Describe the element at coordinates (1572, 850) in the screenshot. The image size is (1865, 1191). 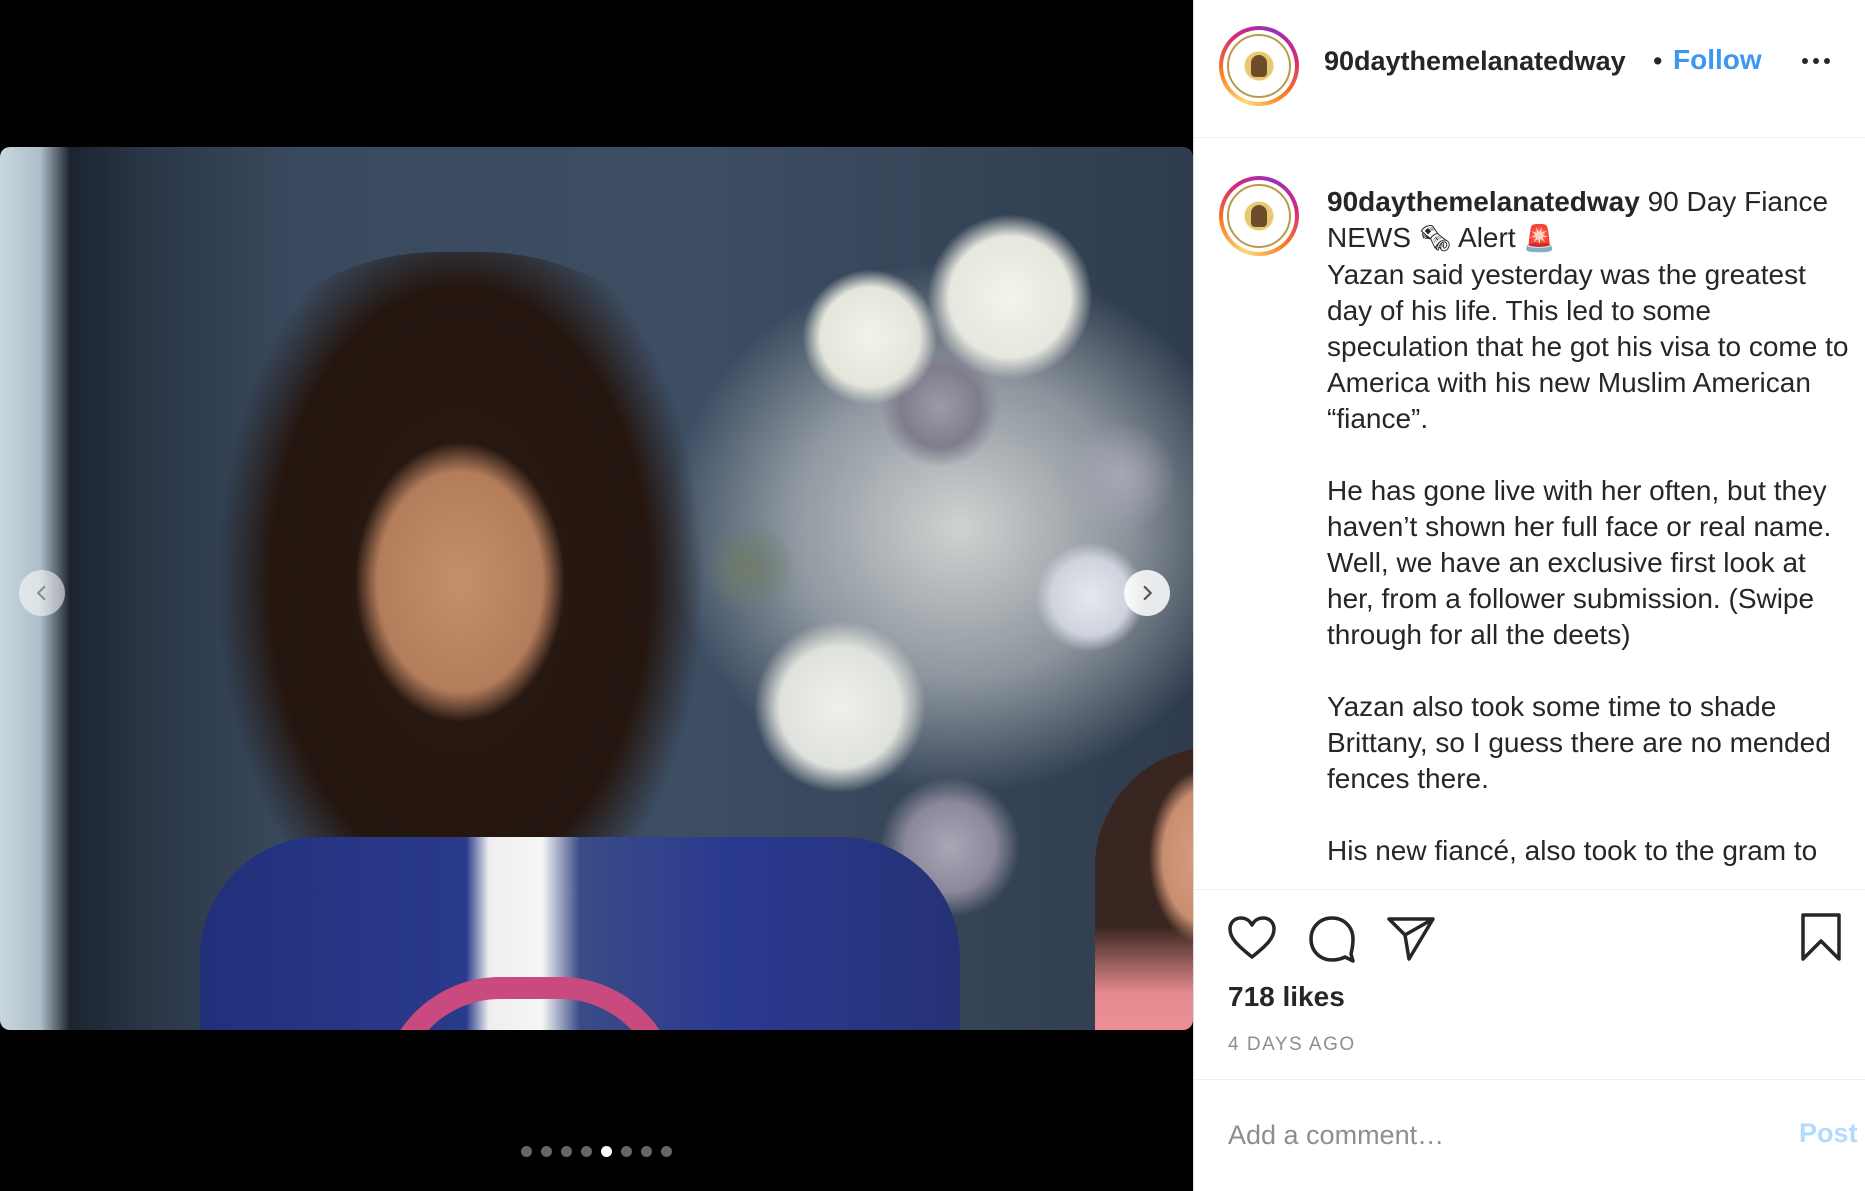
I see `caption-paragraph: His new fiancé, also took to the gram to` at that location.